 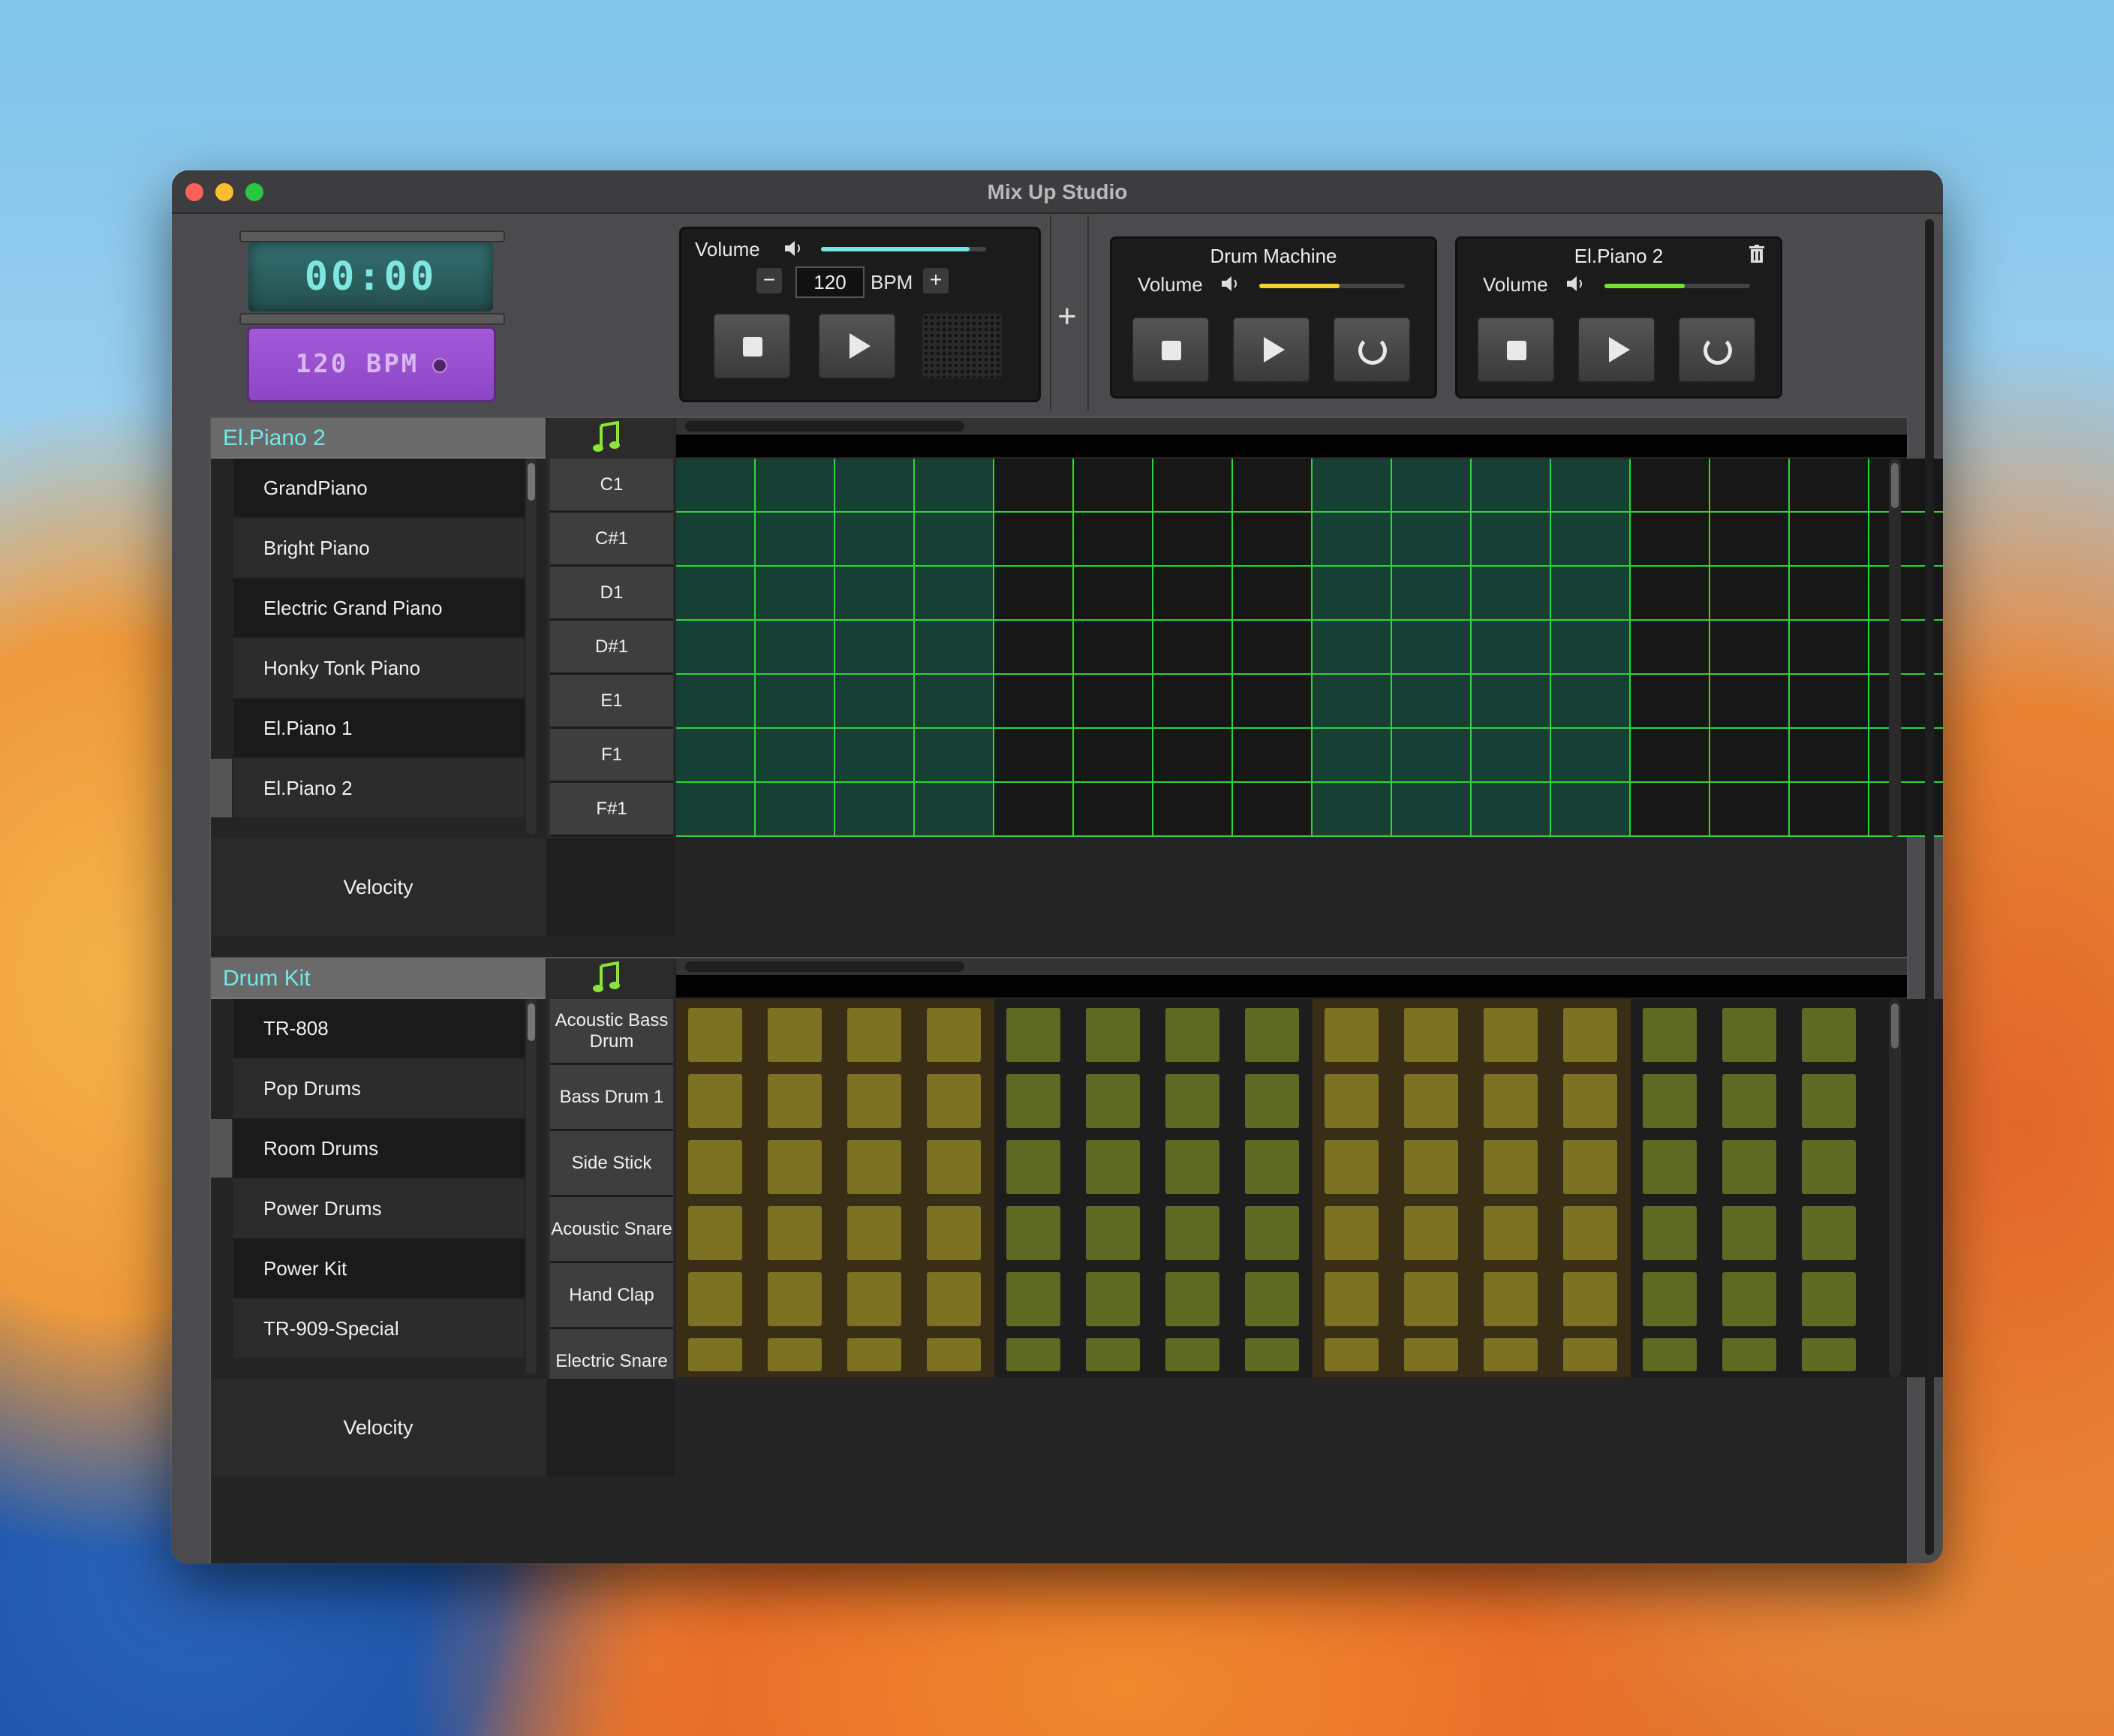 I want to click on delete-track-trash-icon, so click(x=1757, y=254).